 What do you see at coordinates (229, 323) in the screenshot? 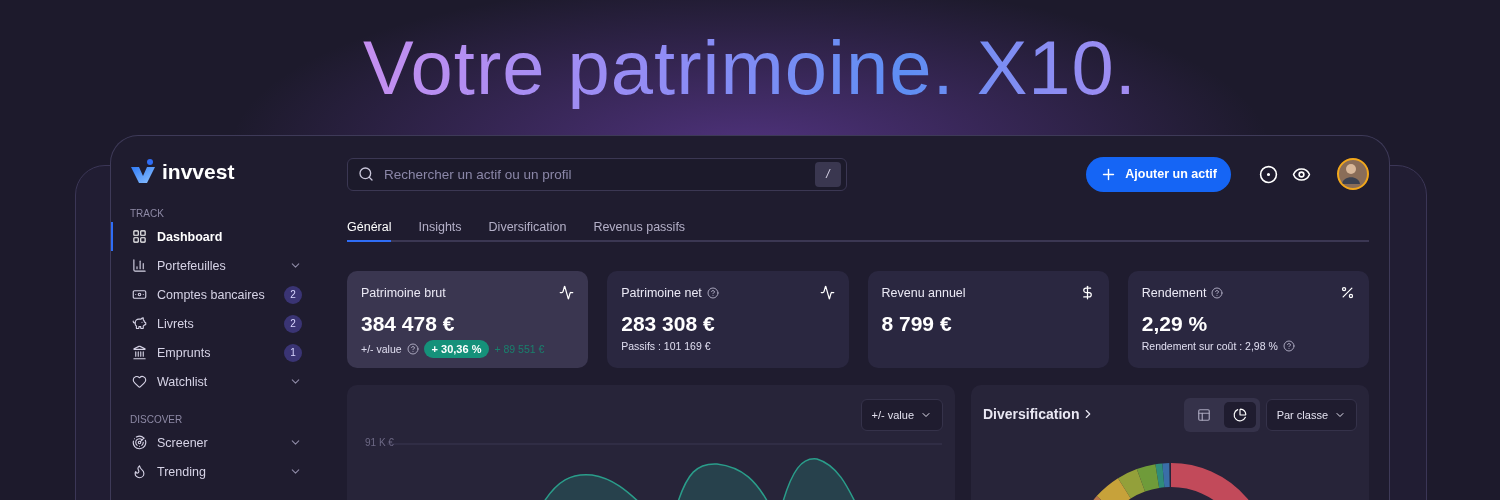
I see `sidebar-item: Livrets 2` at bounding box center [229, 323].